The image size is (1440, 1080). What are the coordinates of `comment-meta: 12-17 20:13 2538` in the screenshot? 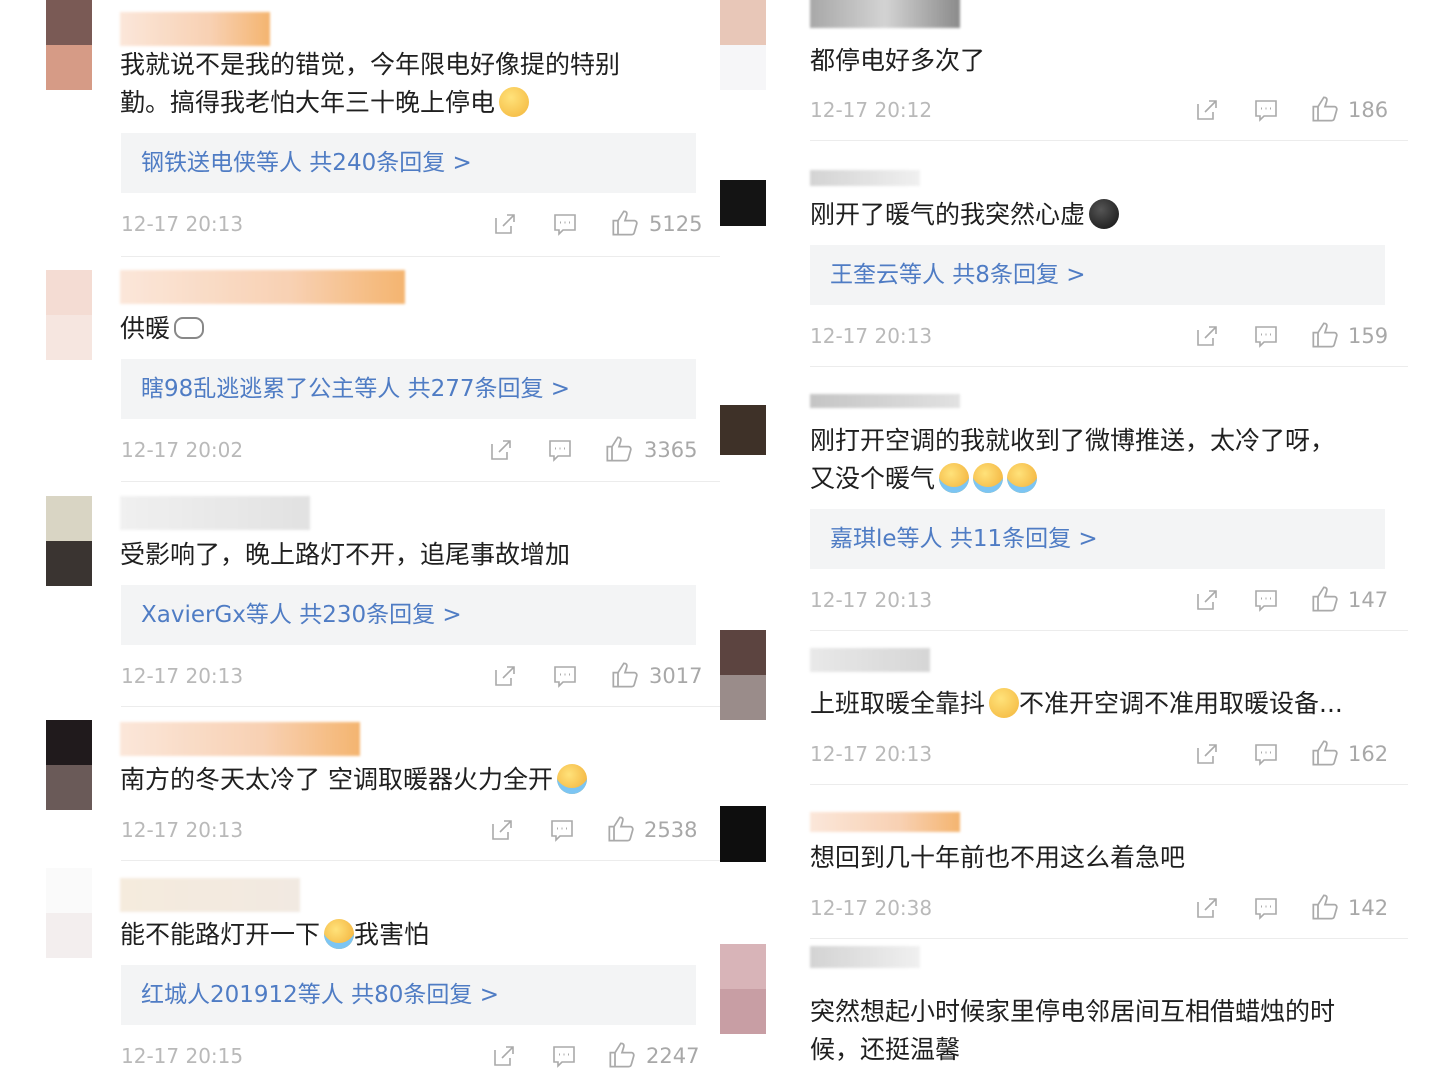 It's located at (409, 830).